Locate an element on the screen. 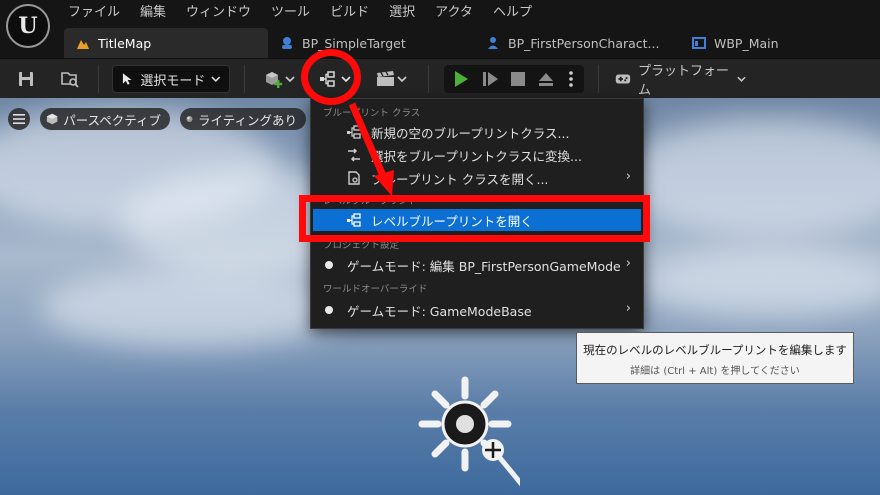  menu-bar: ファイル 編集 ウィンドウ ツール ビルド 選択 アクタ ヘルプ is located at coordinates (300, 13).